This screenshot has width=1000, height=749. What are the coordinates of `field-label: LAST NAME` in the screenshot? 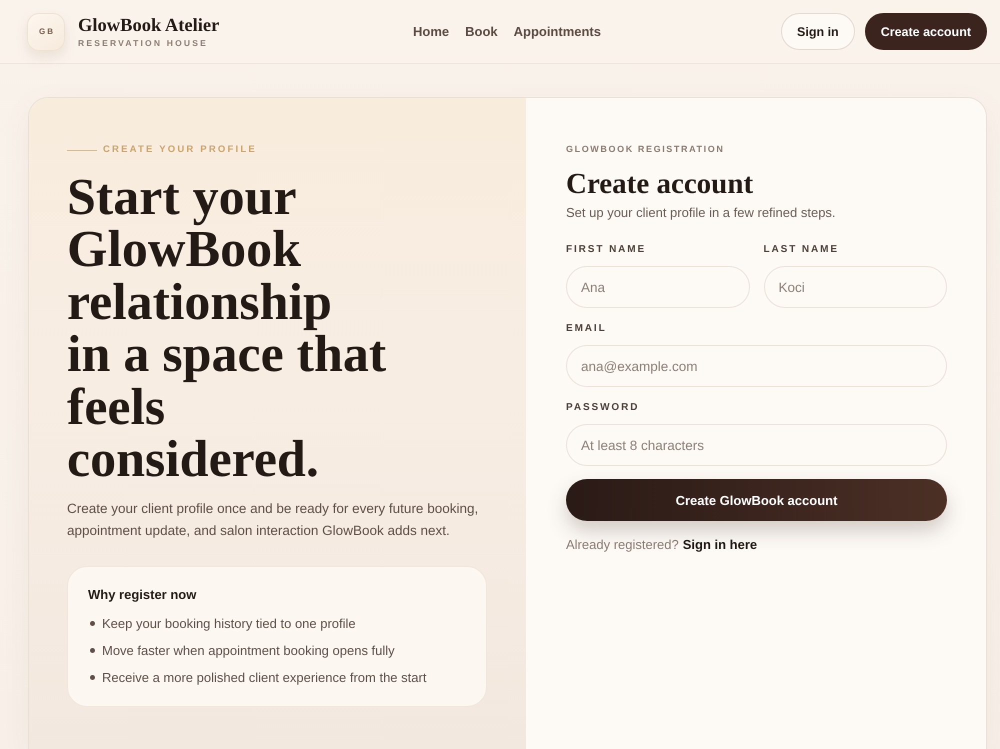 It's located at (801, 250).